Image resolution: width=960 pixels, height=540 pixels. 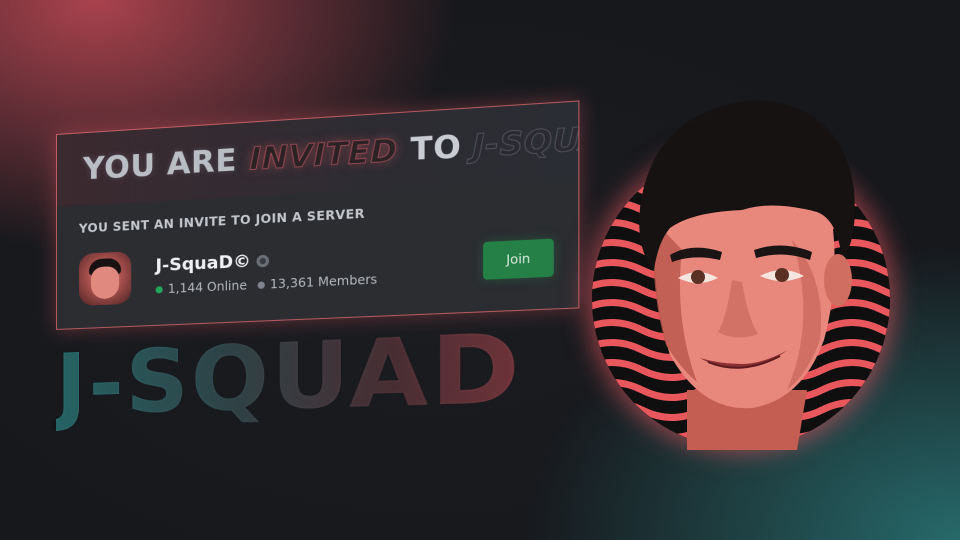 What do you see at coordinates (105, 278) in the screenshot?
I see `server-avatar-icon` at bounding box center [105, 278].